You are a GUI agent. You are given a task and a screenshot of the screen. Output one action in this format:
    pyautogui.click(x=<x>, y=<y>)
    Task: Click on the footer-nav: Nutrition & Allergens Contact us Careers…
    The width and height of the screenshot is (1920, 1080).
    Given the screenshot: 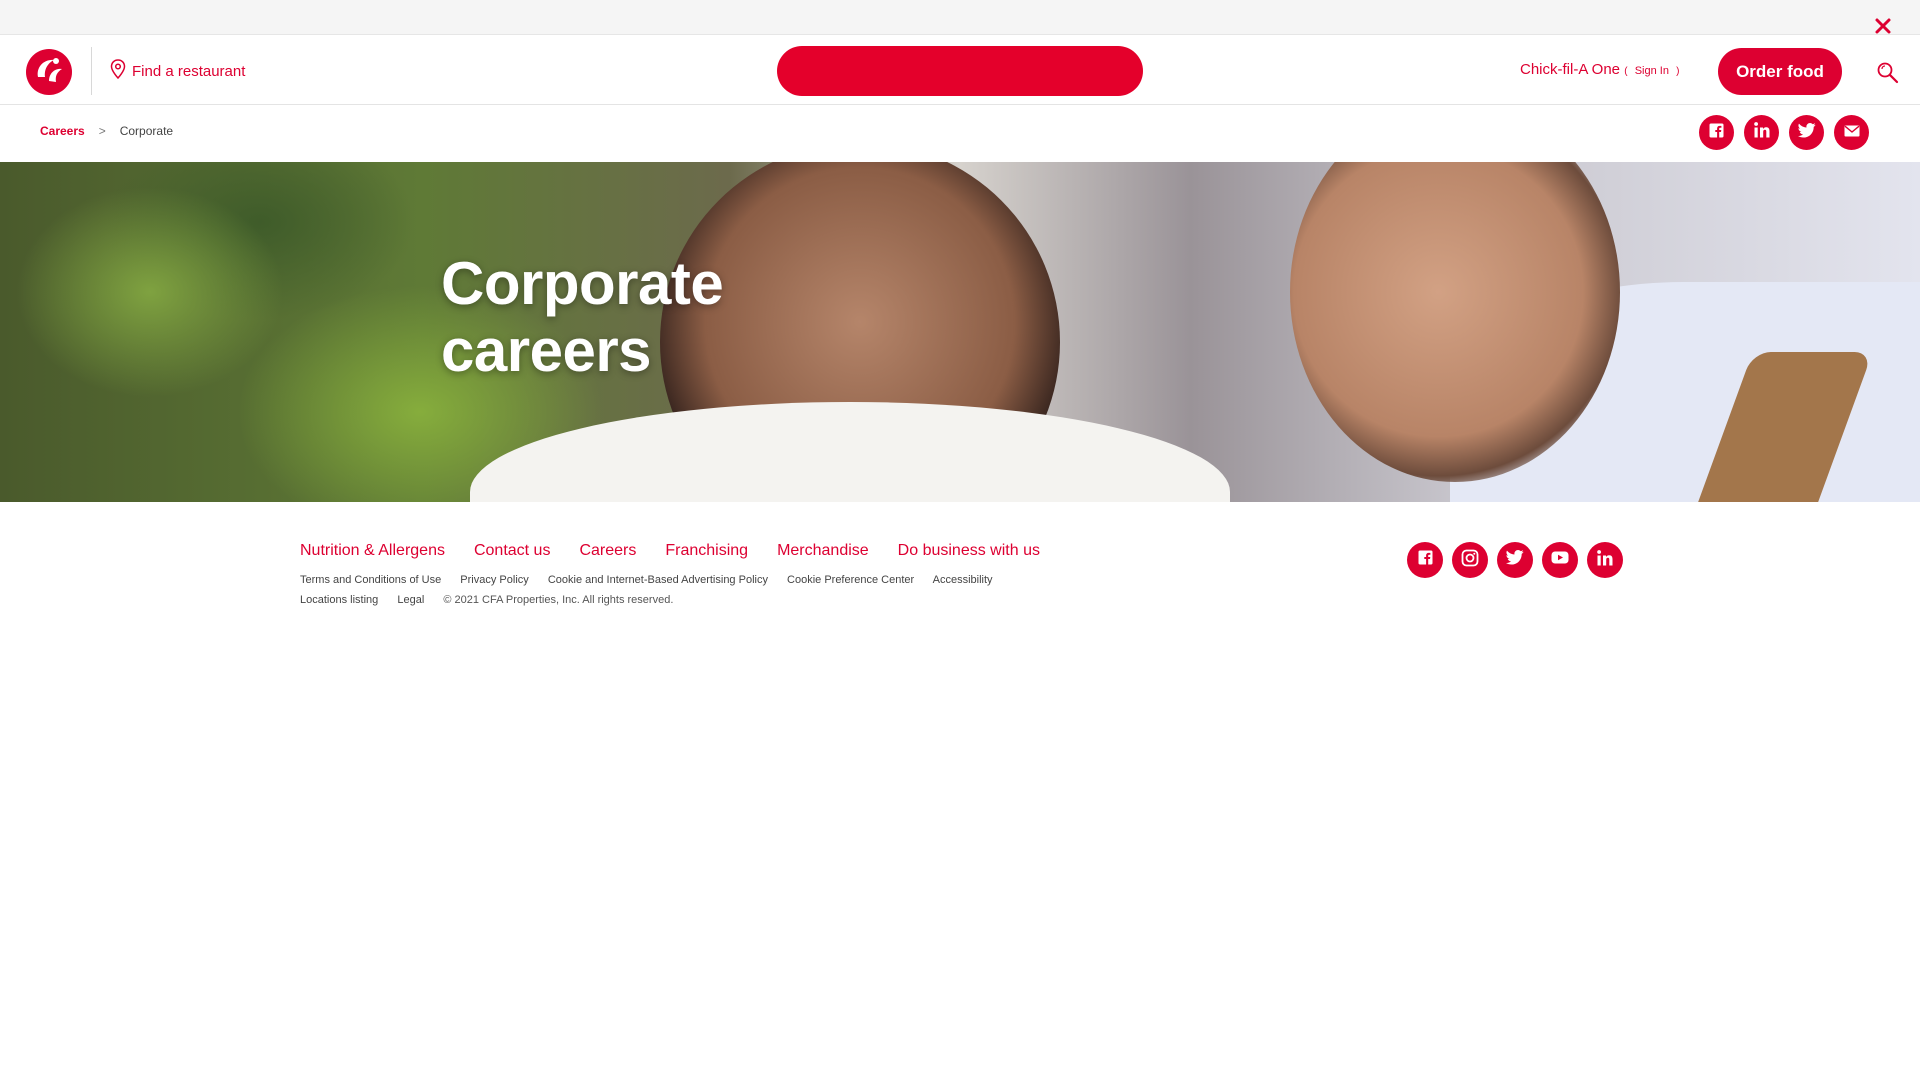 What is the action you would take?
    pyautogui.click(x=670, y=551)
    